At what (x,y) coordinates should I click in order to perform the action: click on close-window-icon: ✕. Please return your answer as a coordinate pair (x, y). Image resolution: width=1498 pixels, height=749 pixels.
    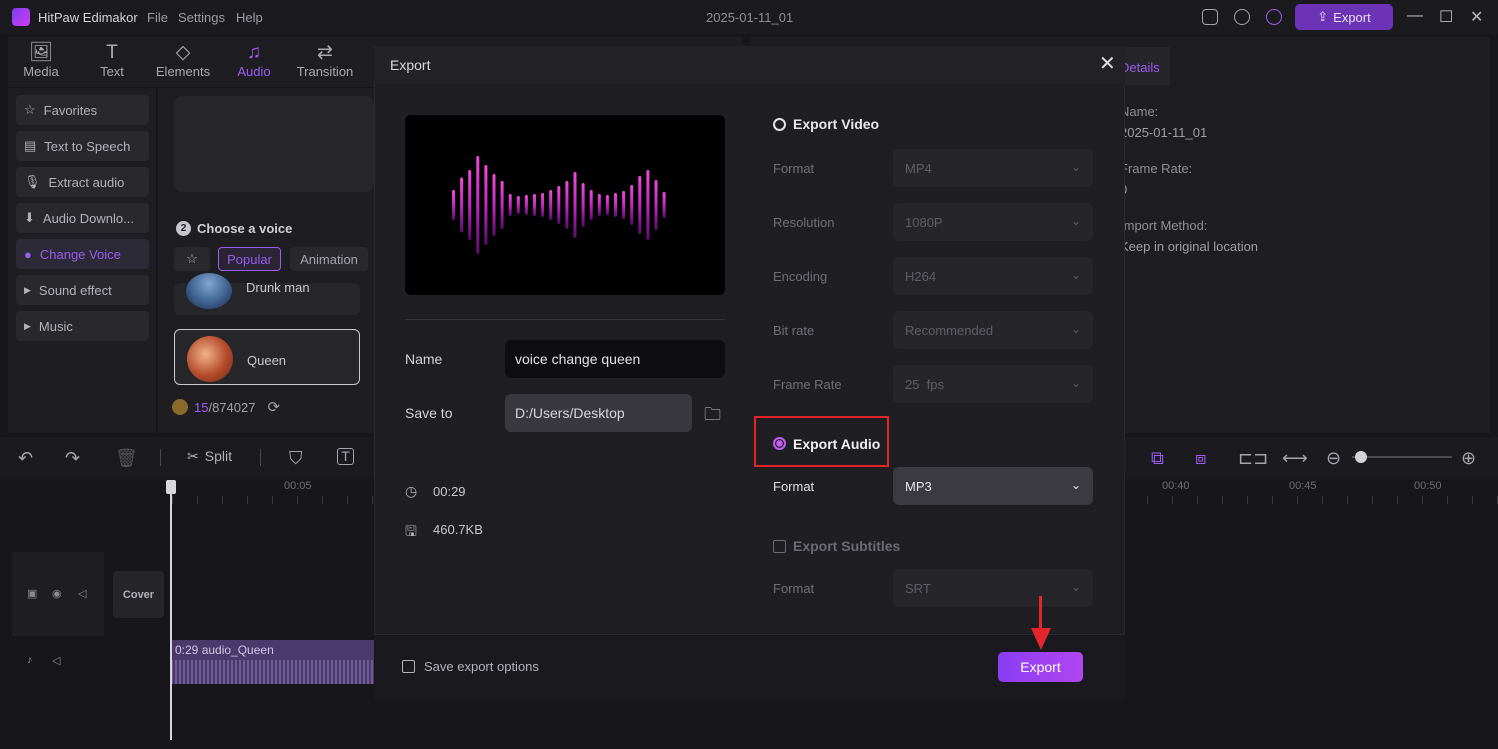
    Looking at the image, I should click on (1476, 17).